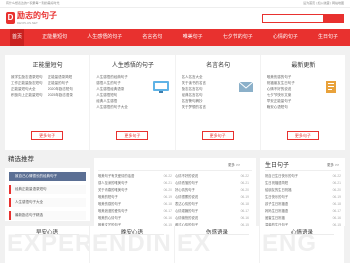 The height and width of the screenshot is (263, 350). What do you see at coordinates (135, 218) in the screenshot?
I see `article-link: 唯美的心情句子 06-16` at bounding box center [135, 218].